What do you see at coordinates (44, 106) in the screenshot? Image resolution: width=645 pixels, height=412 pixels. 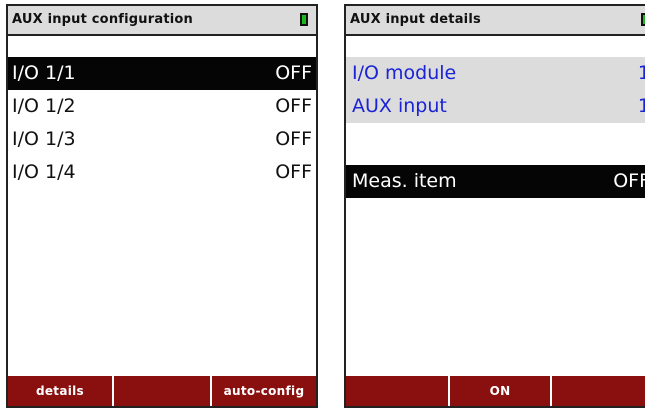 I see `list-item-label: I/O 1/2` at bounding box center [44, 106].